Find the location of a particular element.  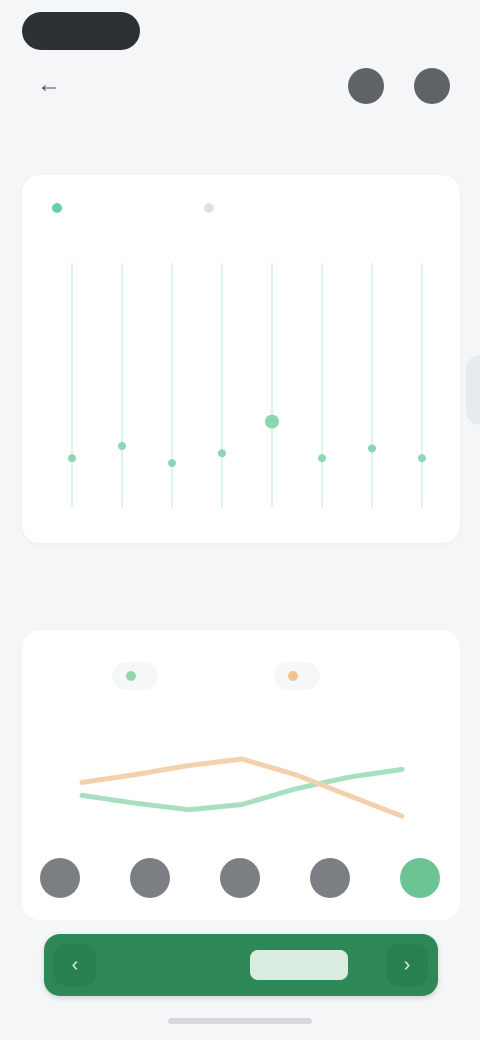

home-indicator is located at coordinates (240, 1021).